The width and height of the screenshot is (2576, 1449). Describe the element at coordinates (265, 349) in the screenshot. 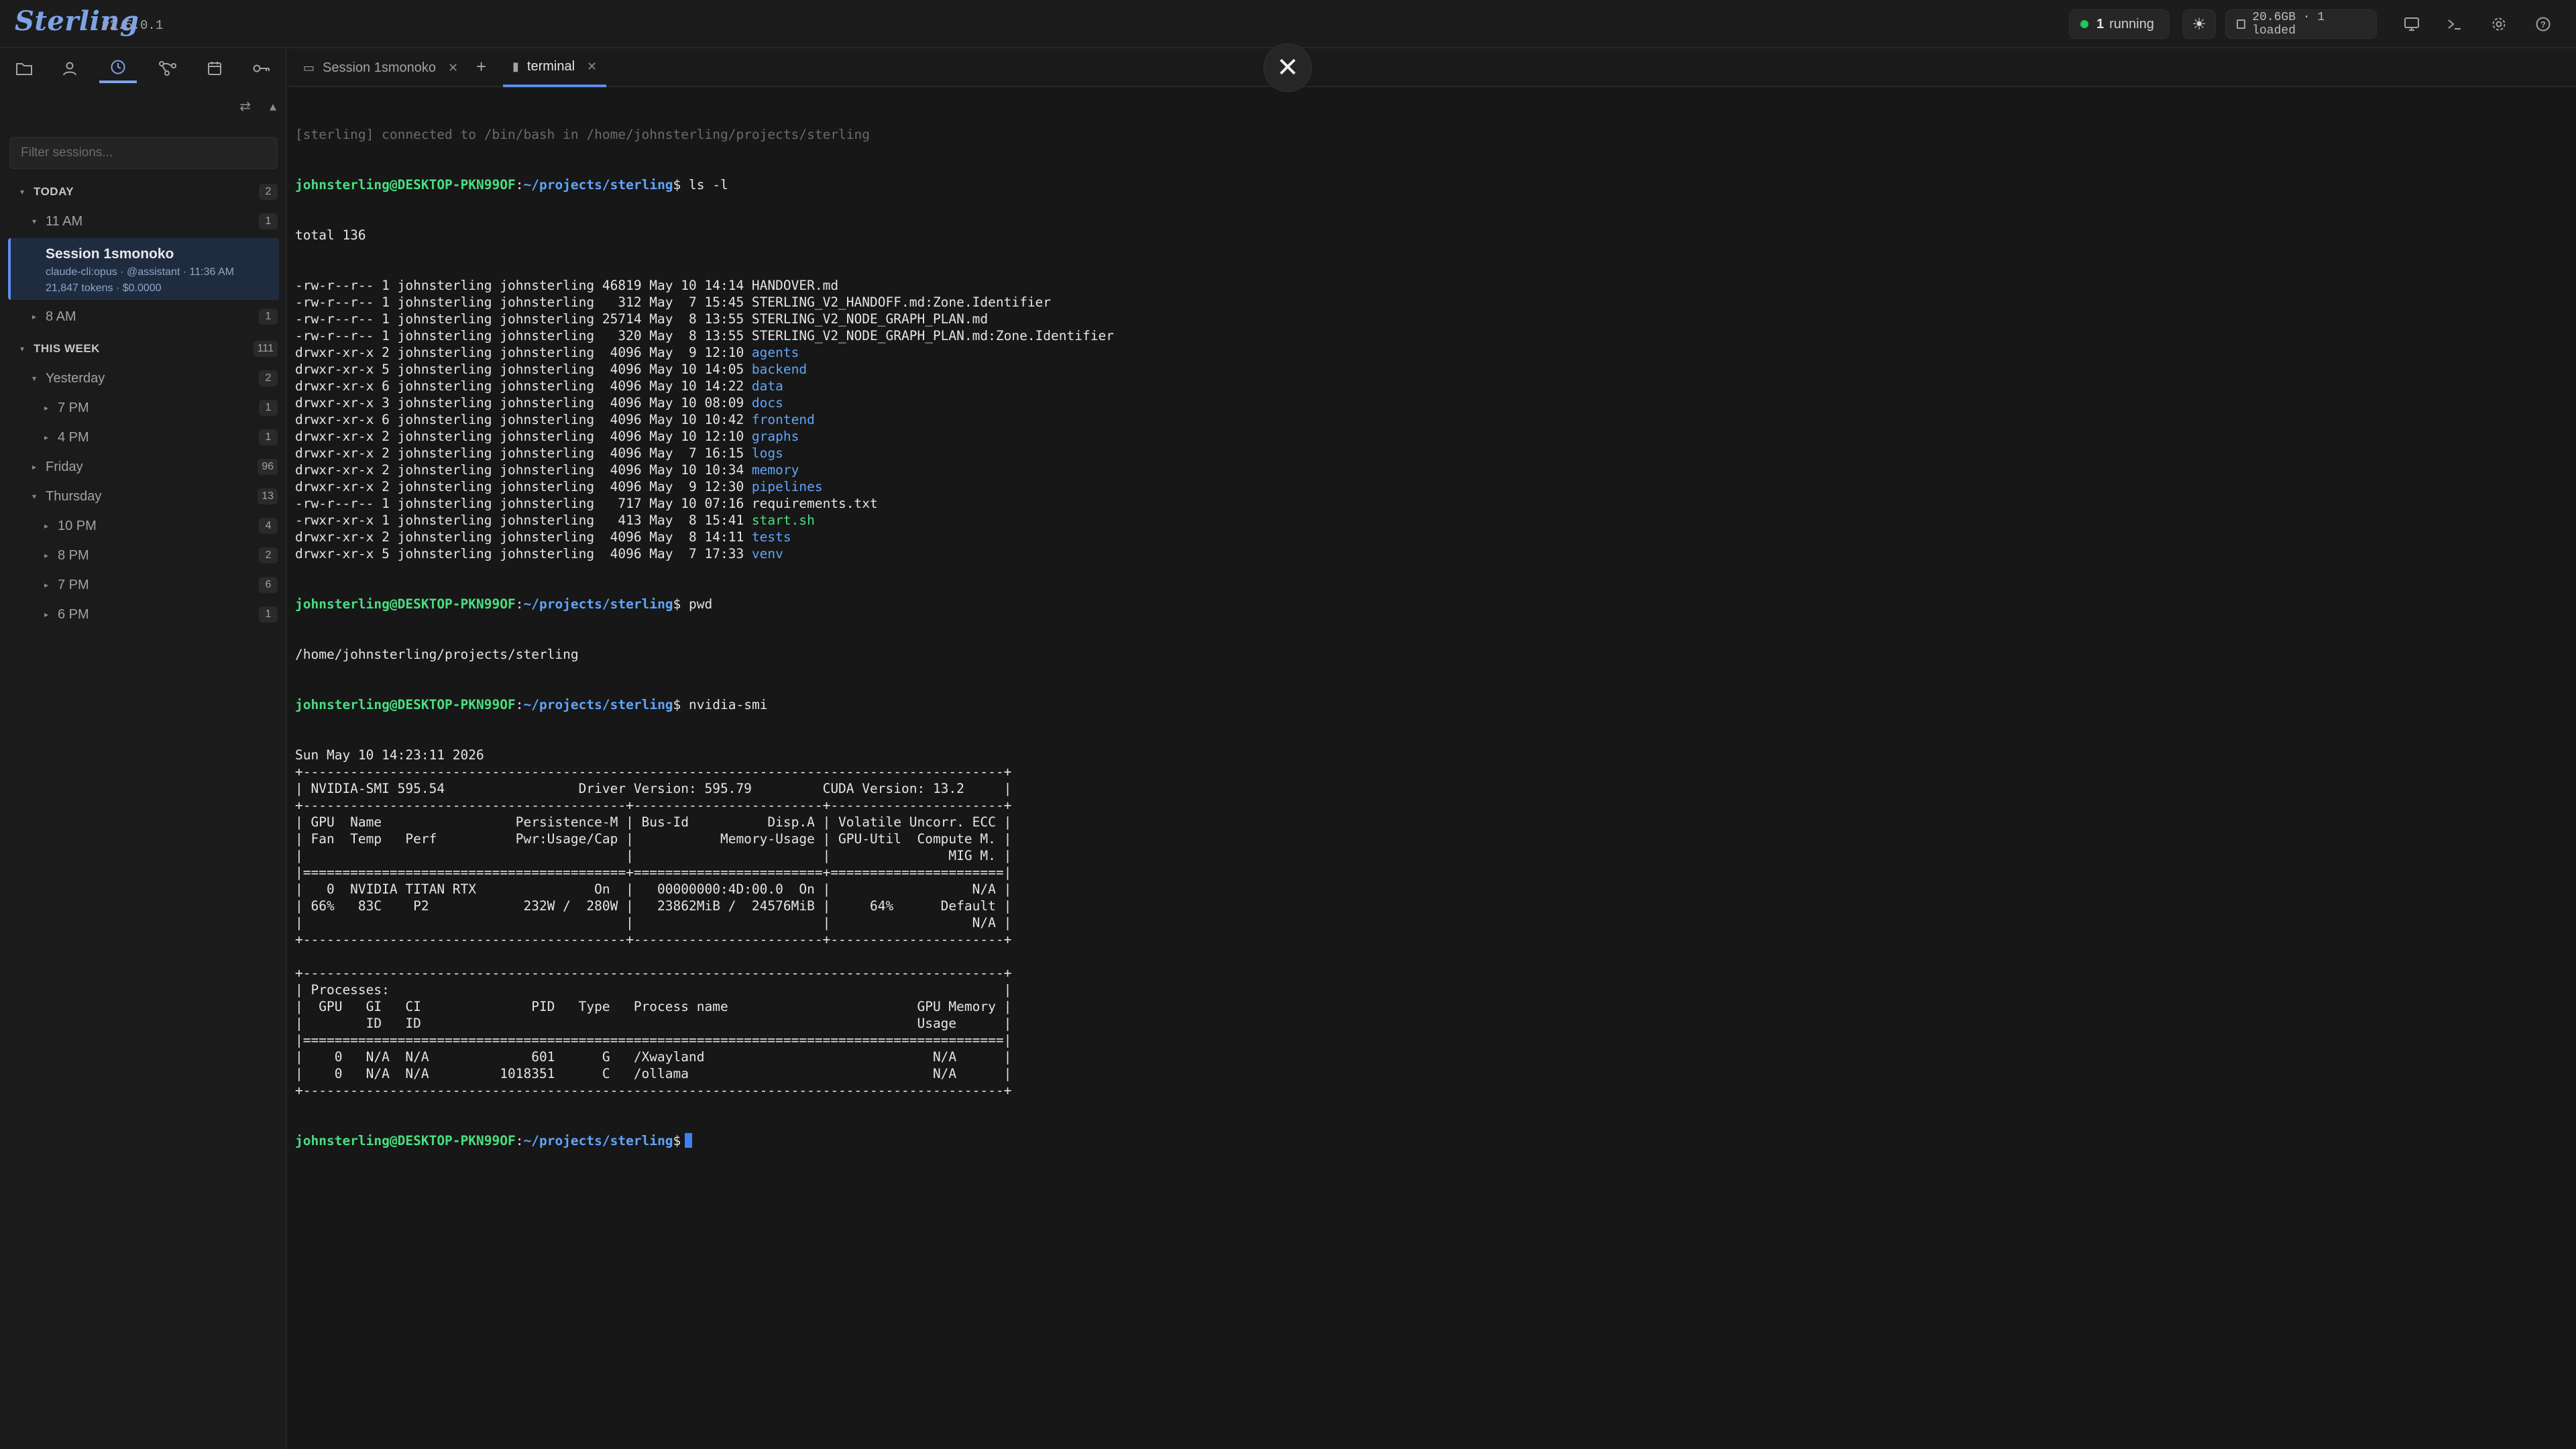

I see `count-badge: 111` at that location.